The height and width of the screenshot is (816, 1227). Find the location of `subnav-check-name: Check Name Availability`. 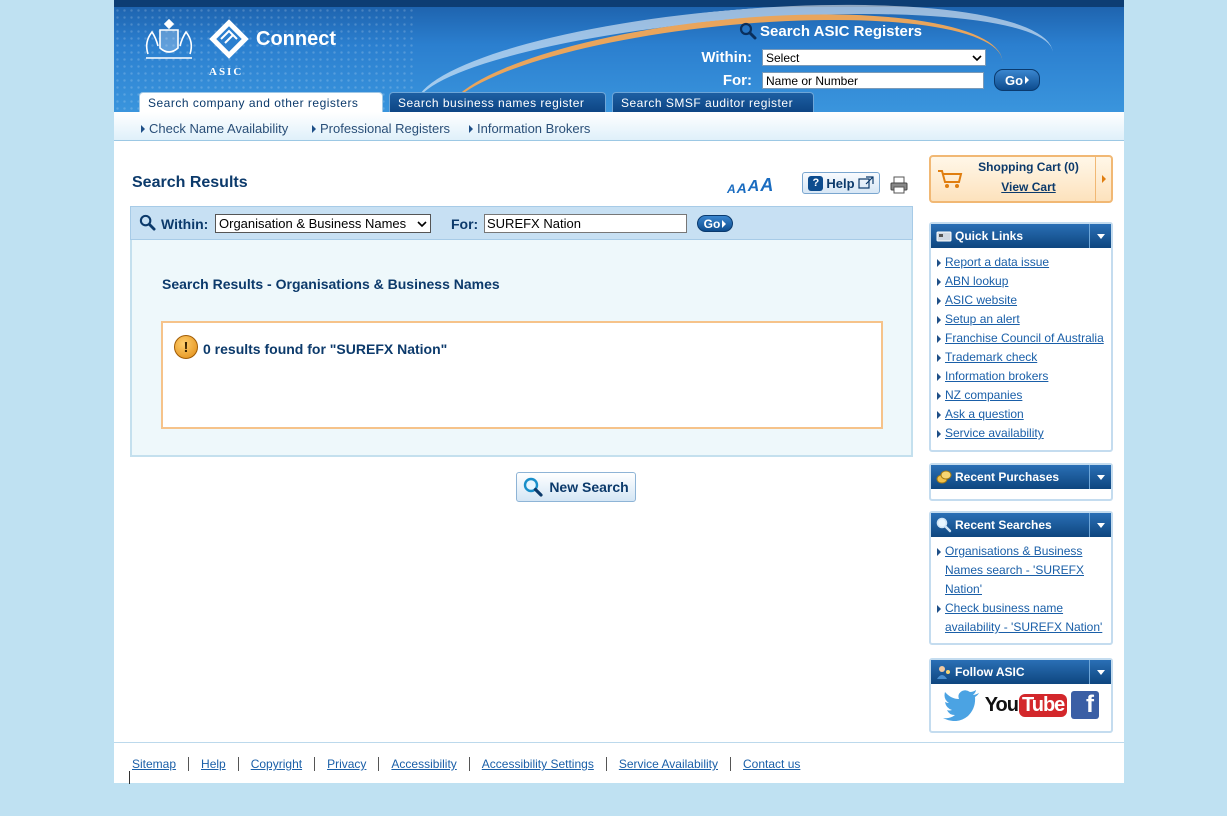

subnav-check-name: Check Name Availability is located at coordinates (214, 128).